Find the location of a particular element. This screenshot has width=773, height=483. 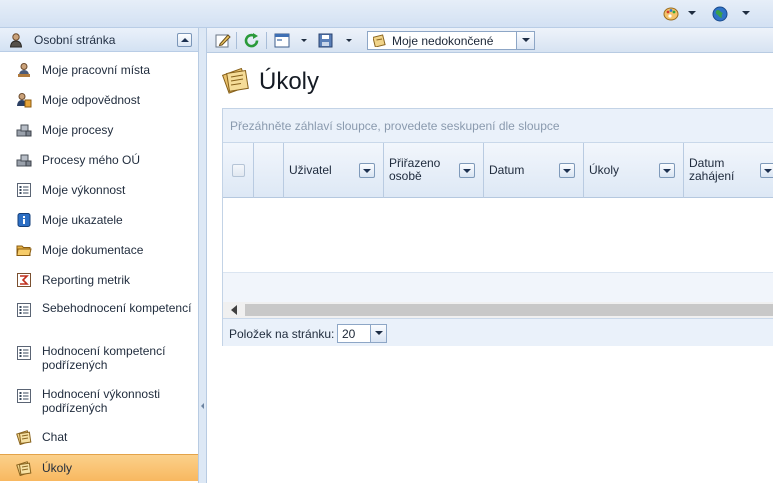

sidebar-item-label: Chat is located at coordinates (55, 437).